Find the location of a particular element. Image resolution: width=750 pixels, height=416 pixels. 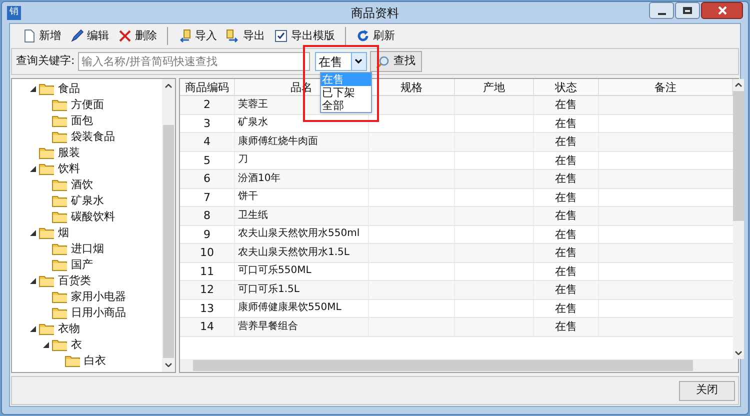

toolbar-button: 编辑 is located at coordinates (89, 36).